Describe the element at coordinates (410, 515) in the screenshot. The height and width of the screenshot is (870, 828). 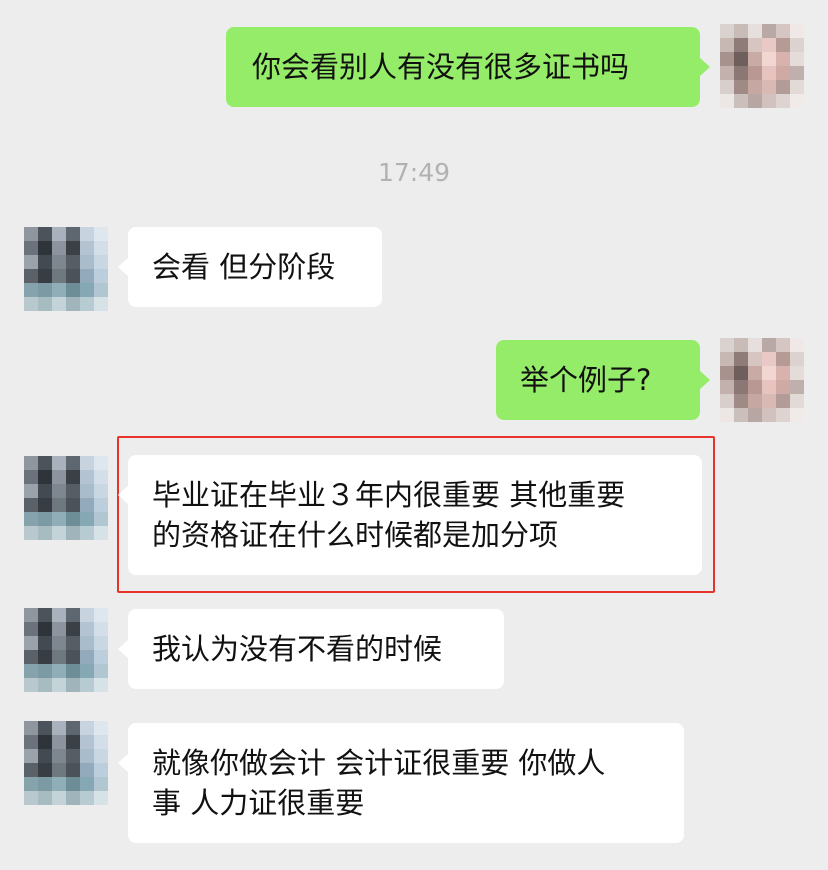
I see `message-bubble-received-highlighted: 毕业证在毕业３年内很重要 其他重要 的资格证在什么时候都是加分项` at that location.